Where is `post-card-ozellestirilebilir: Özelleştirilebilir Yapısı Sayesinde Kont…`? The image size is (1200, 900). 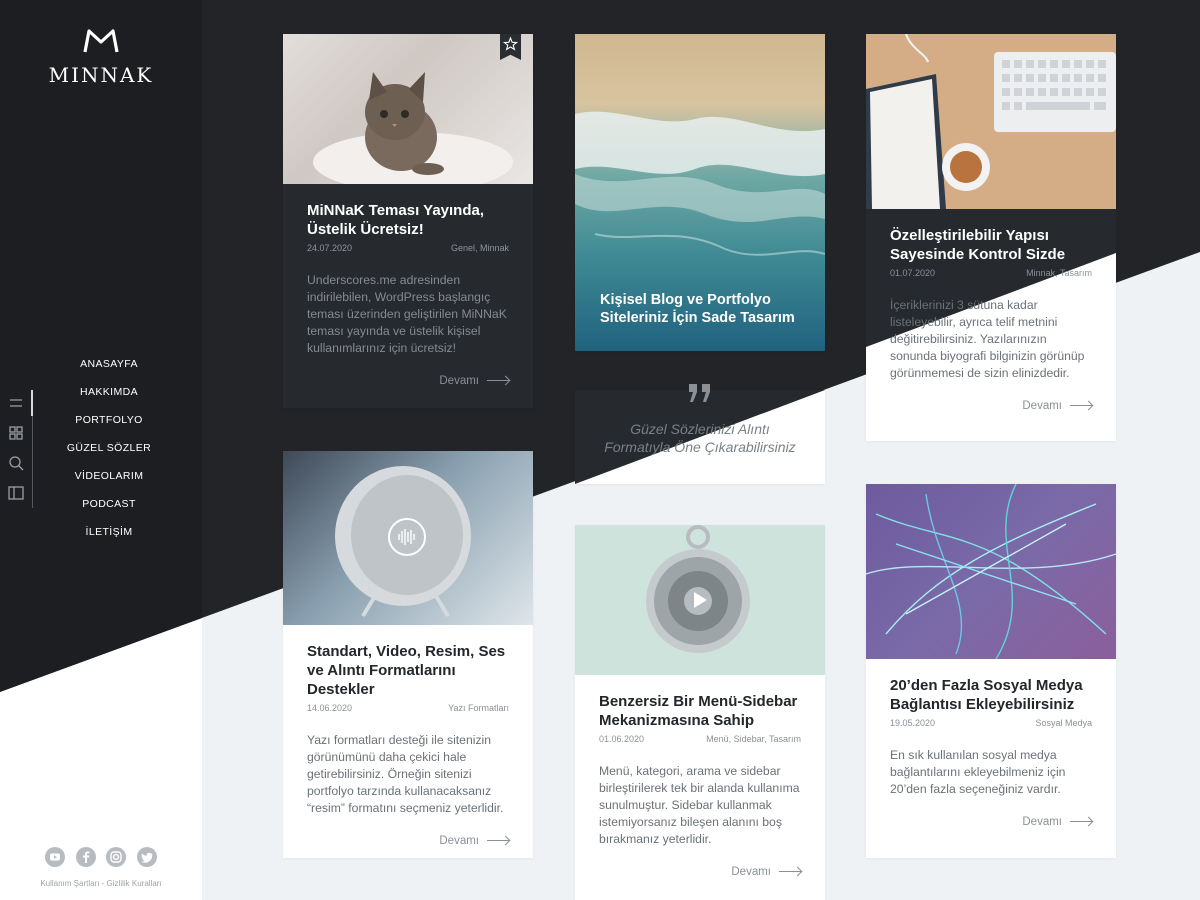
post-card-ozellestirilebilir: Özelleştirilebilir Yapısı Sayesinde Kont… is located at coordinates (991, 237).